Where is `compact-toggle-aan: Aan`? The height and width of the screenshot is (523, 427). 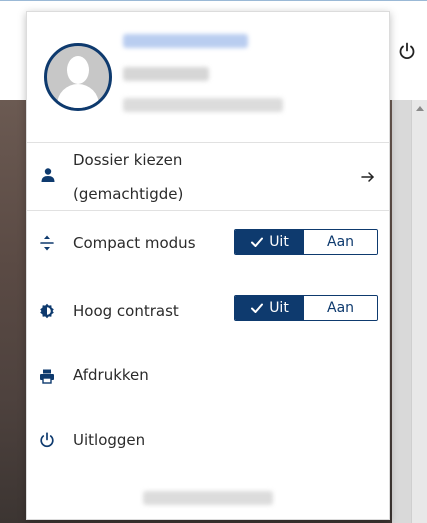
compact-toggle-aan: Aan is located at coordinates (340, 242).